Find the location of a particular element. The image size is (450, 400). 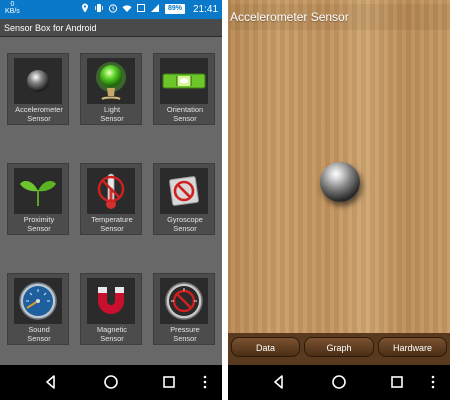

tile-label: Proximity Sensor is located at coordinates (39, 224).